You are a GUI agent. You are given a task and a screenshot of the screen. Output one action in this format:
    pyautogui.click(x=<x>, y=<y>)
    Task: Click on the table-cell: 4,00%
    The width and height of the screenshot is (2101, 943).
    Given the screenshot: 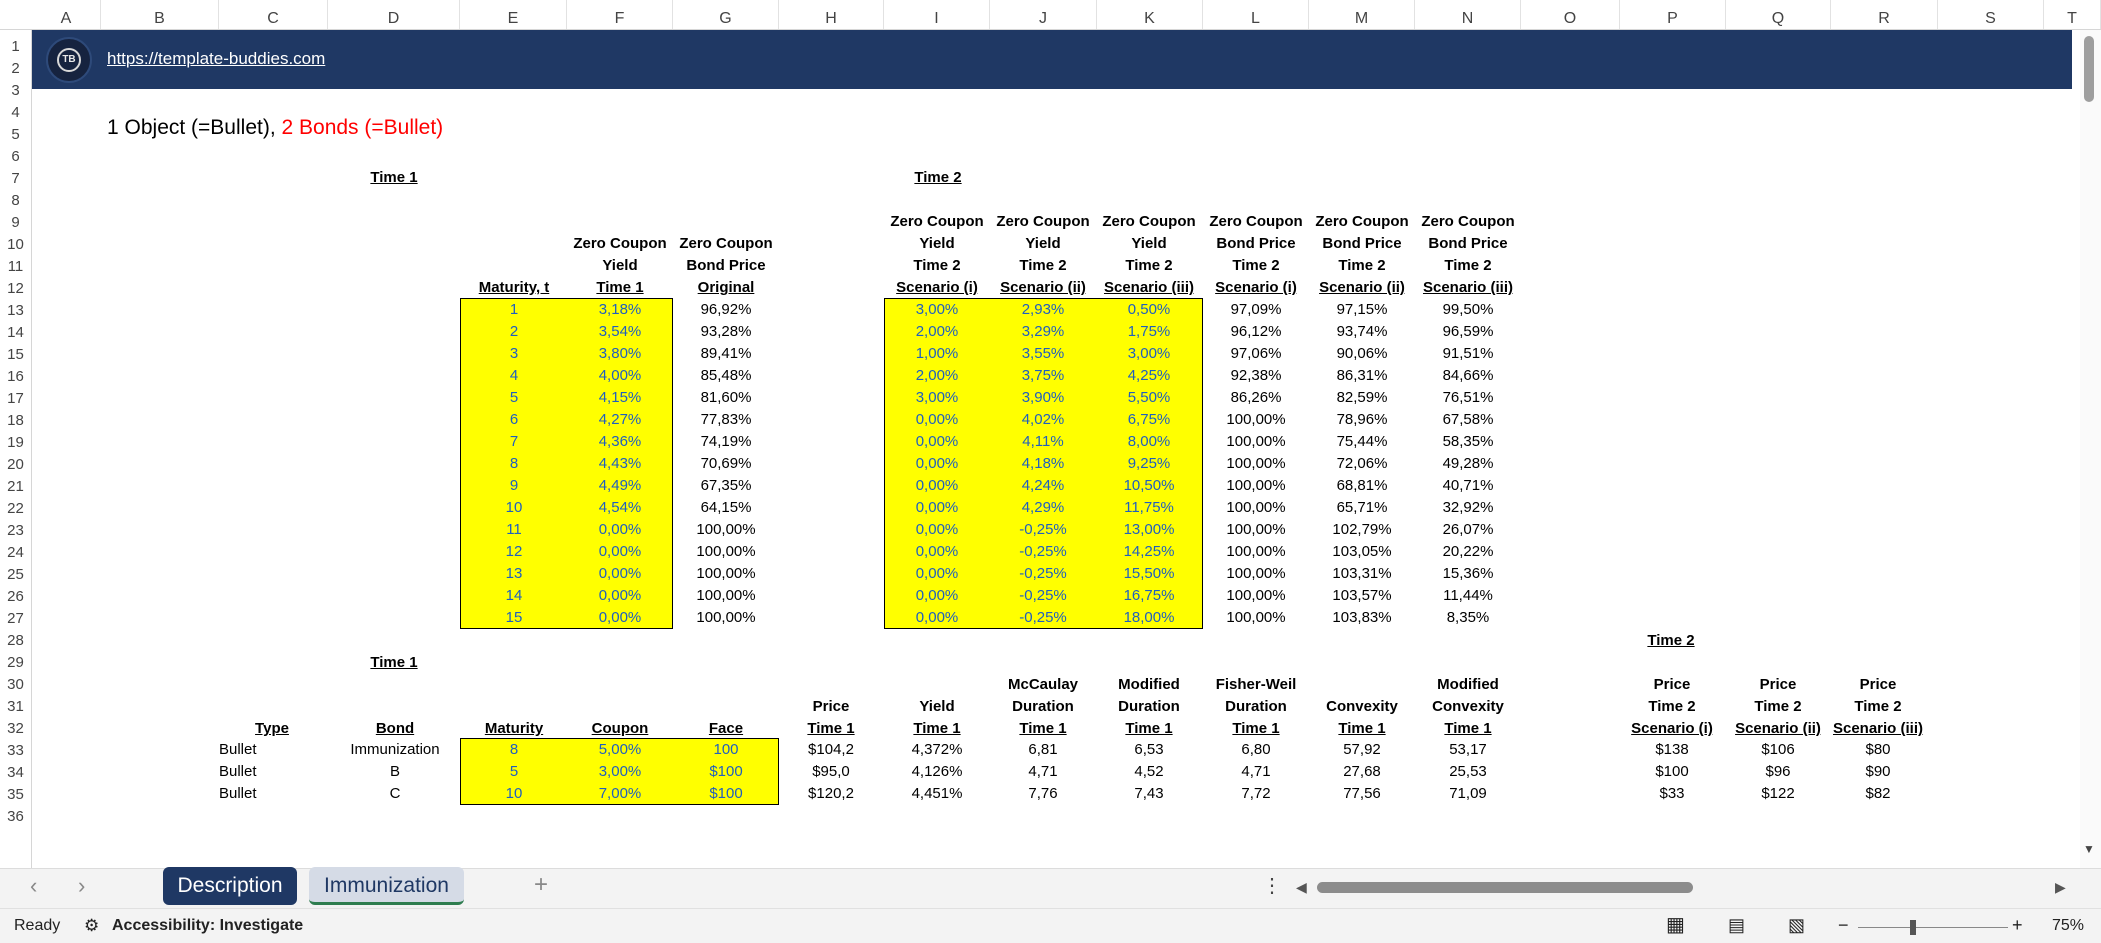 What is the action you would take?
    pyautogui.click(x=620, y=376)
    